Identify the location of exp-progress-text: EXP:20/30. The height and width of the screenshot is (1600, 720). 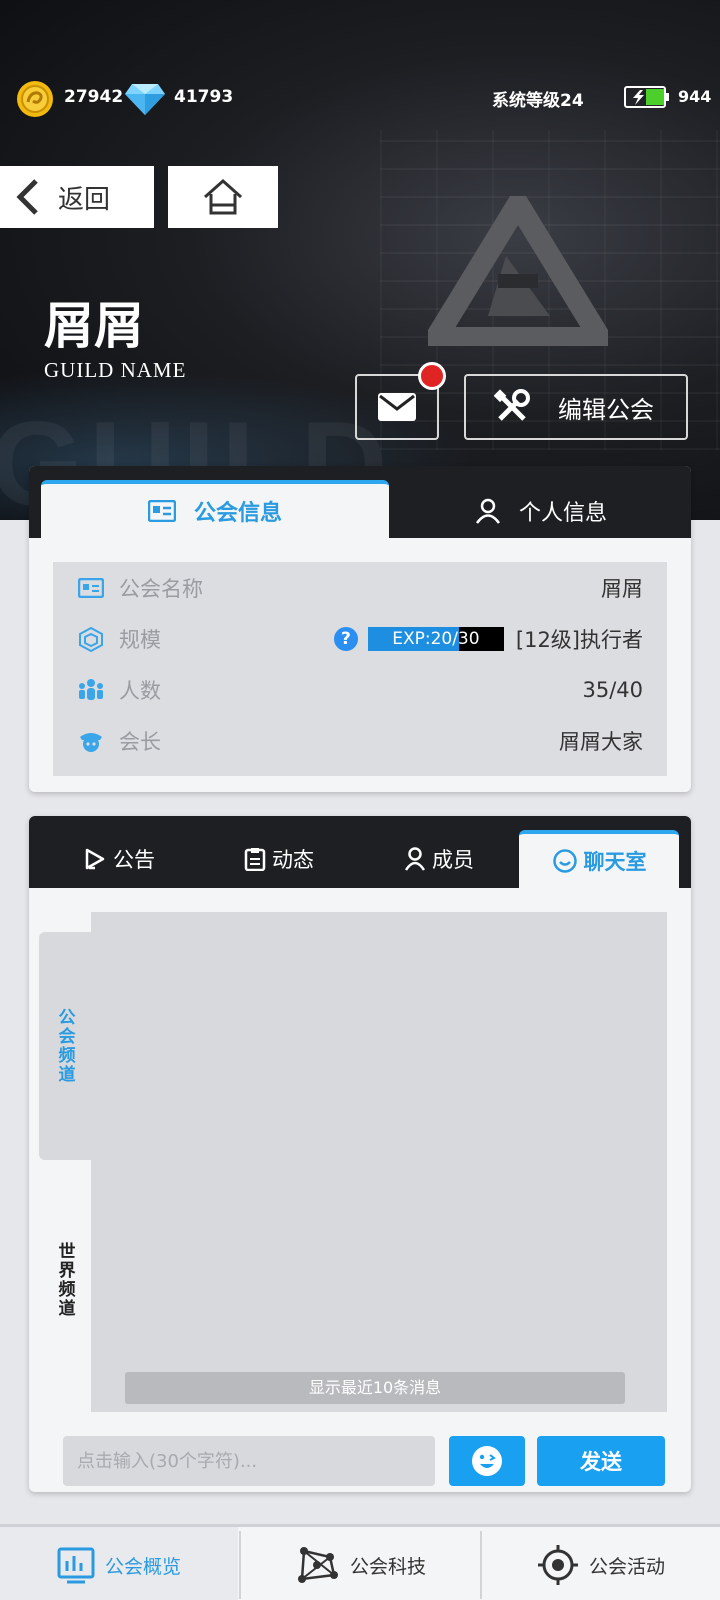
(436, 638).